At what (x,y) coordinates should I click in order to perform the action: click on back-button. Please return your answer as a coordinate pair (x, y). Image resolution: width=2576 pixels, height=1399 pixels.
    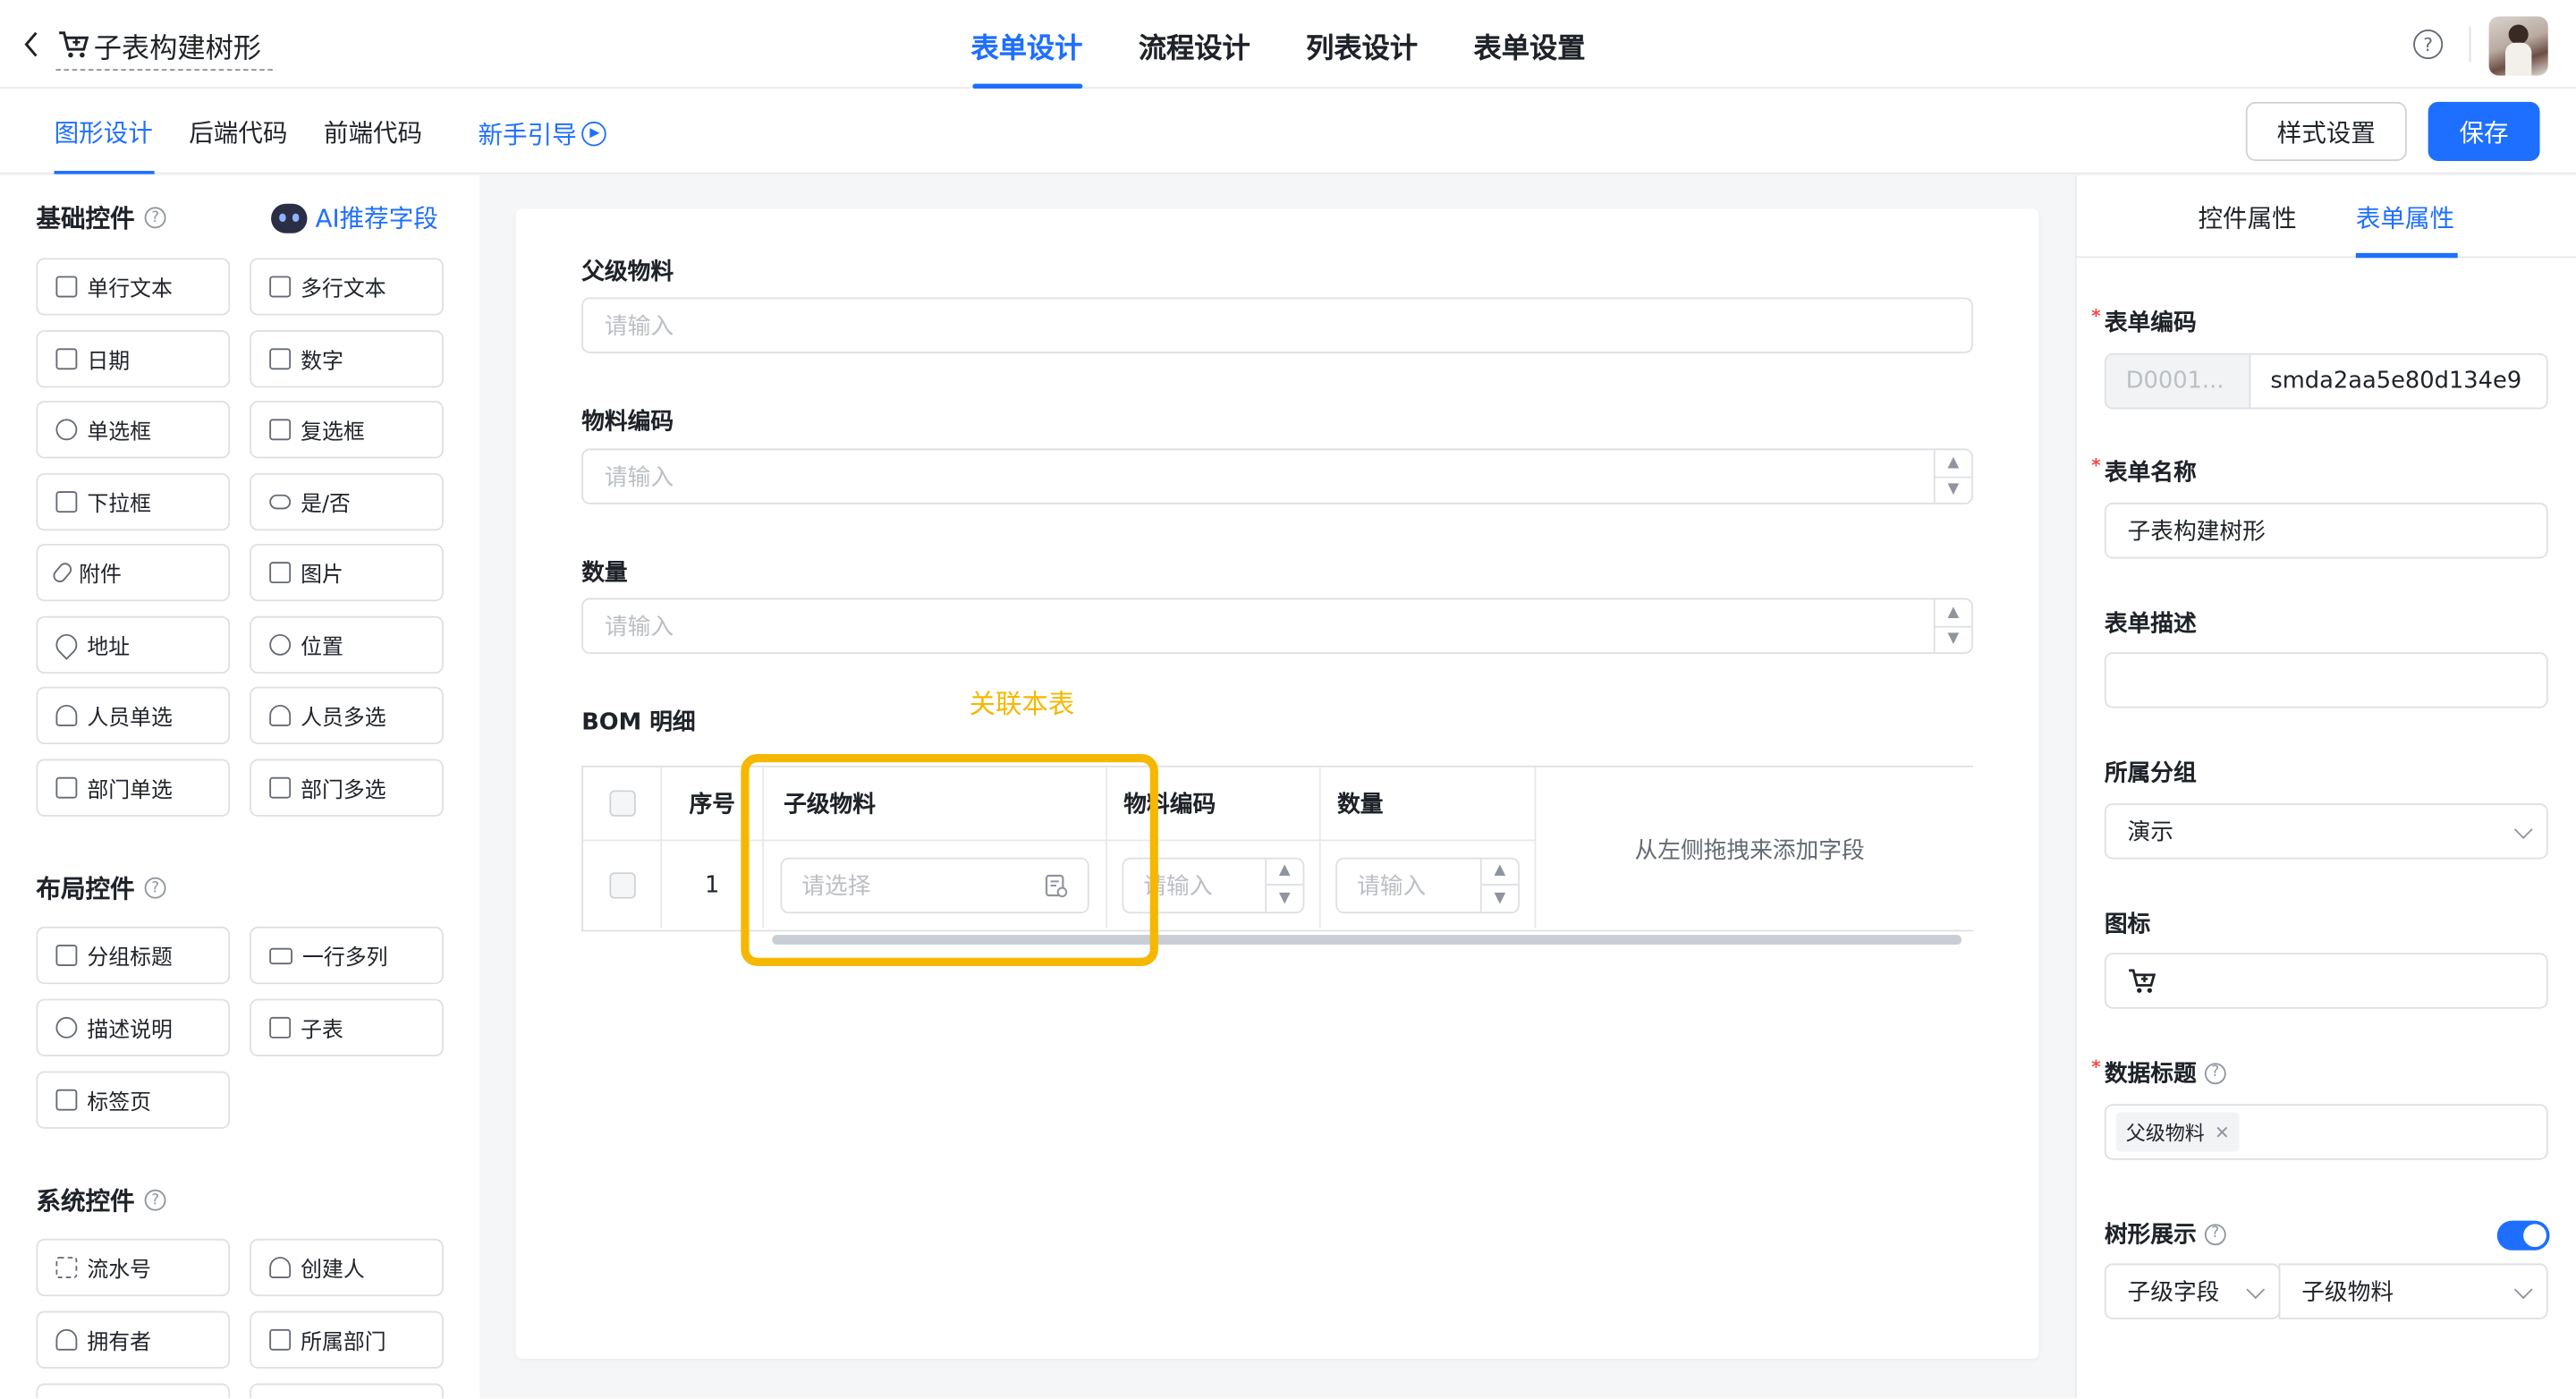
    Looking at the image, I should click on (31, 44).